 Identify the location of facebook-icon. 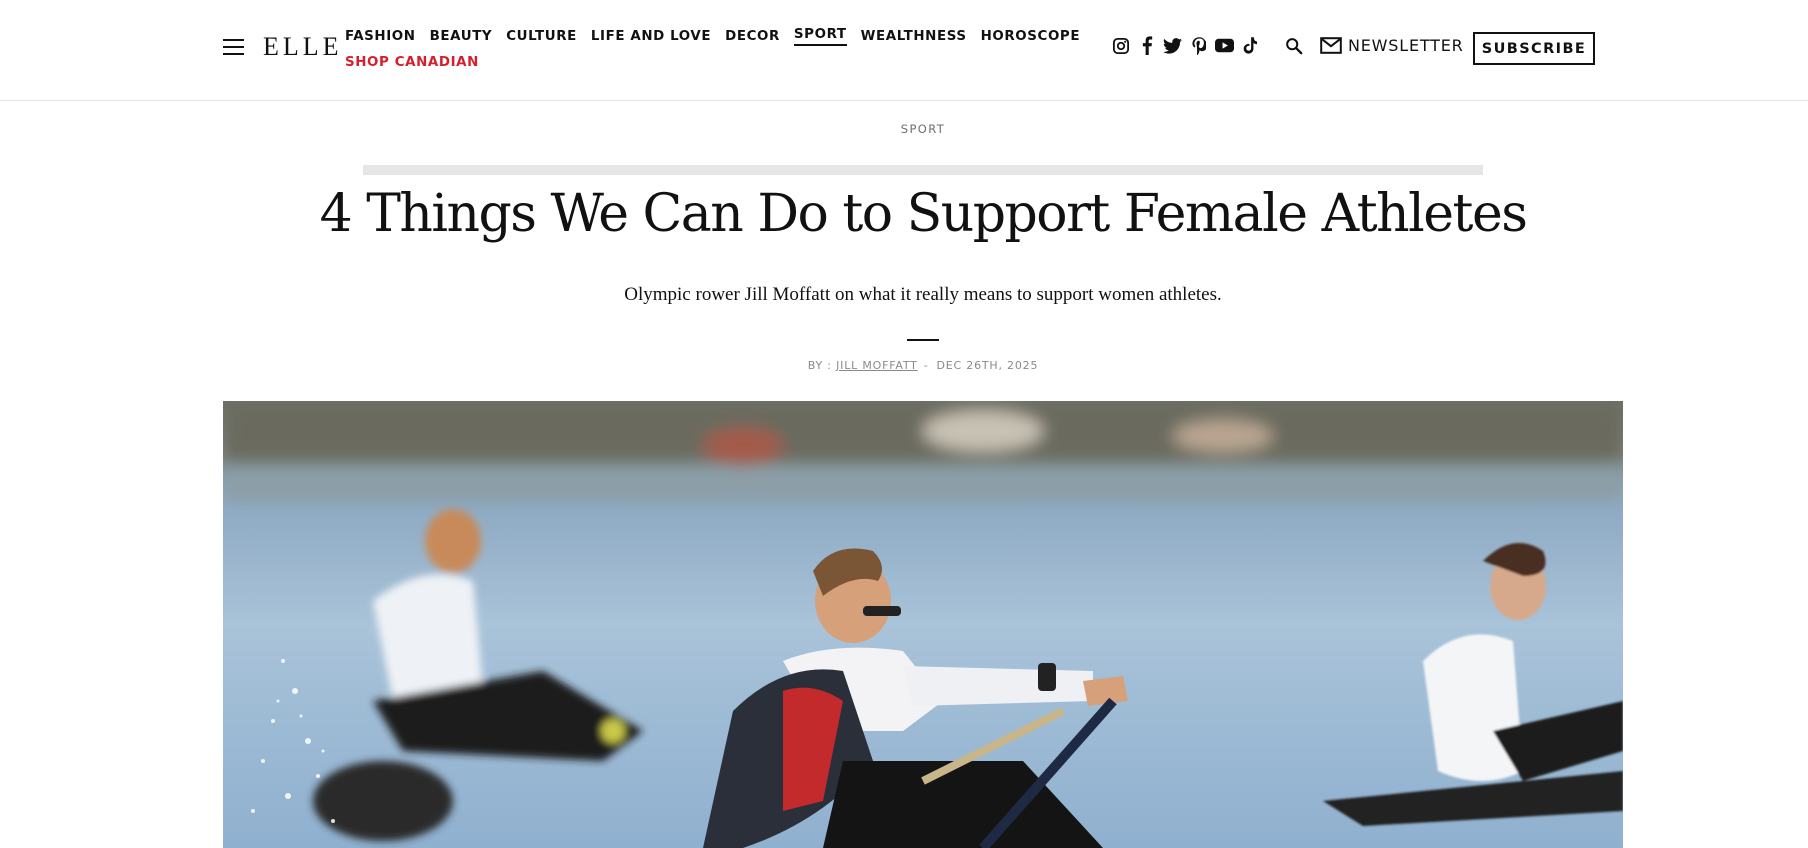
(1146, 45).